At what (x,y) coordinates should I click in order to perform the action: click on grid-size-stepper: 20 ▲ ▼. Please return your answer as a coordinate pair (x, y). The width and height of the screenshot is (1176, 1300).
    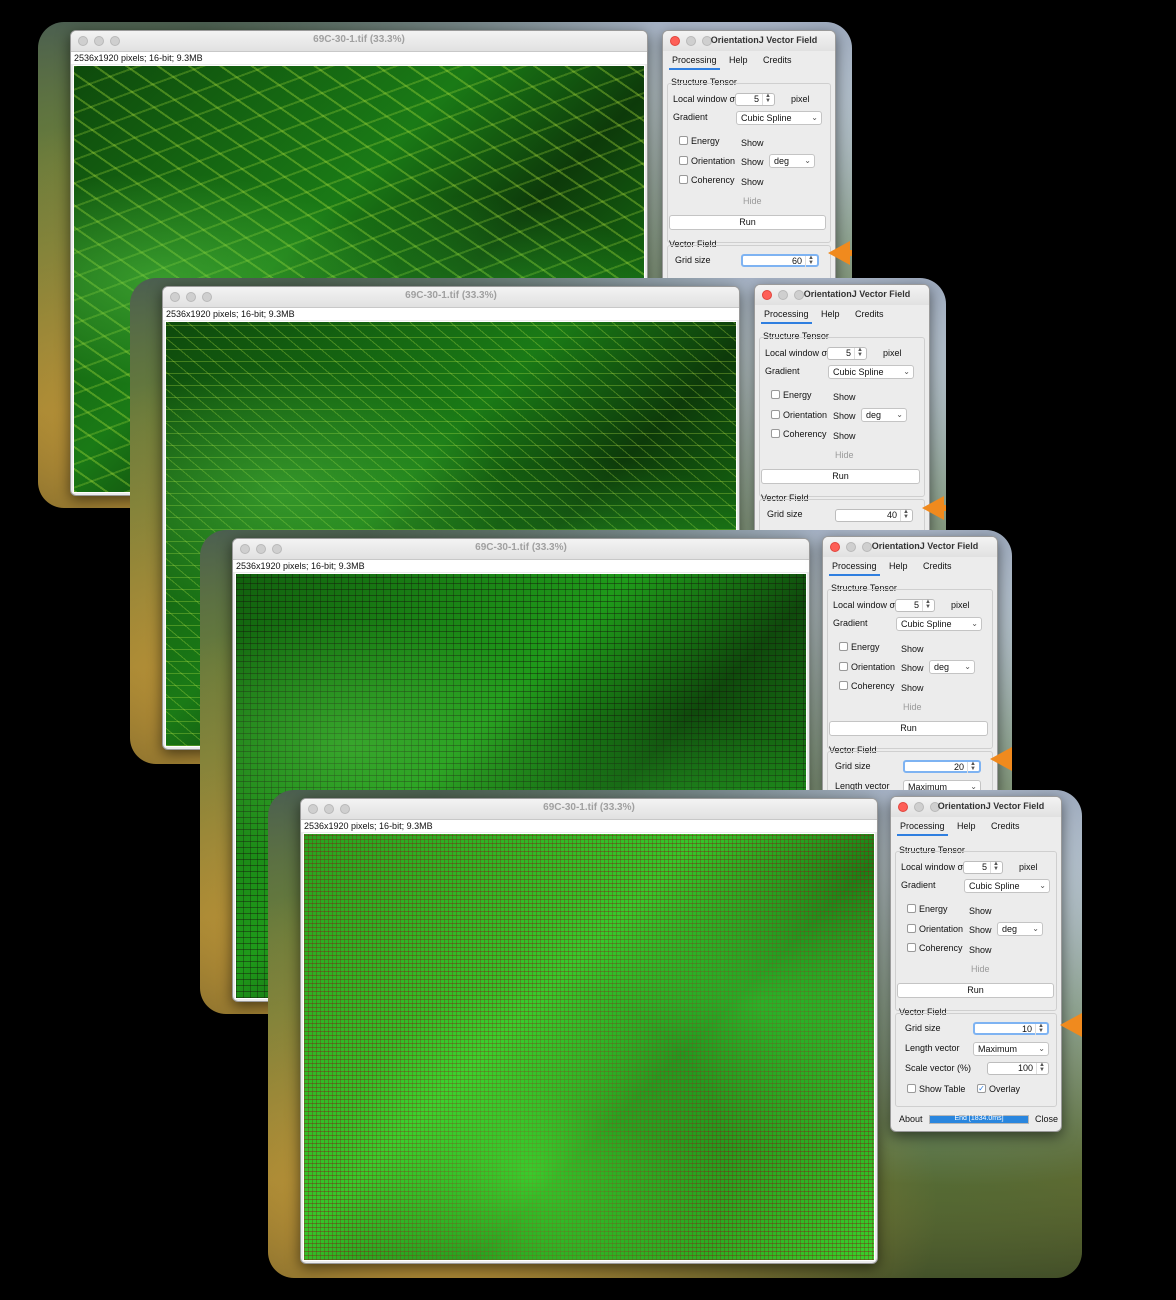
    Looking at the image, I should click on (942, 766).